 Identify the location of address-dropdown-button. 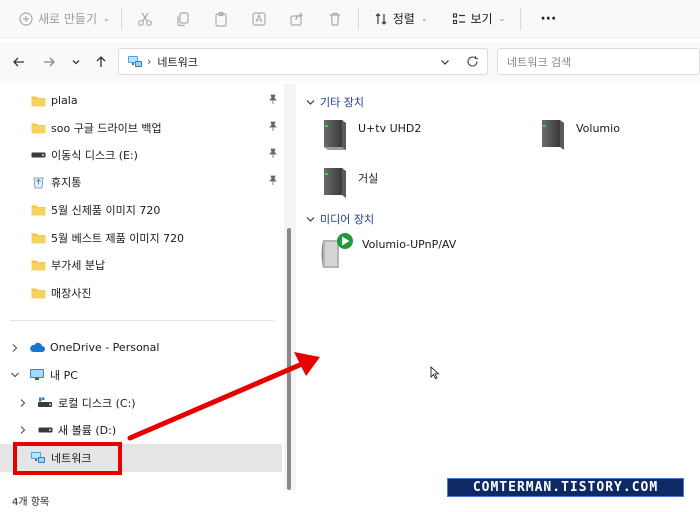
(445, 63).